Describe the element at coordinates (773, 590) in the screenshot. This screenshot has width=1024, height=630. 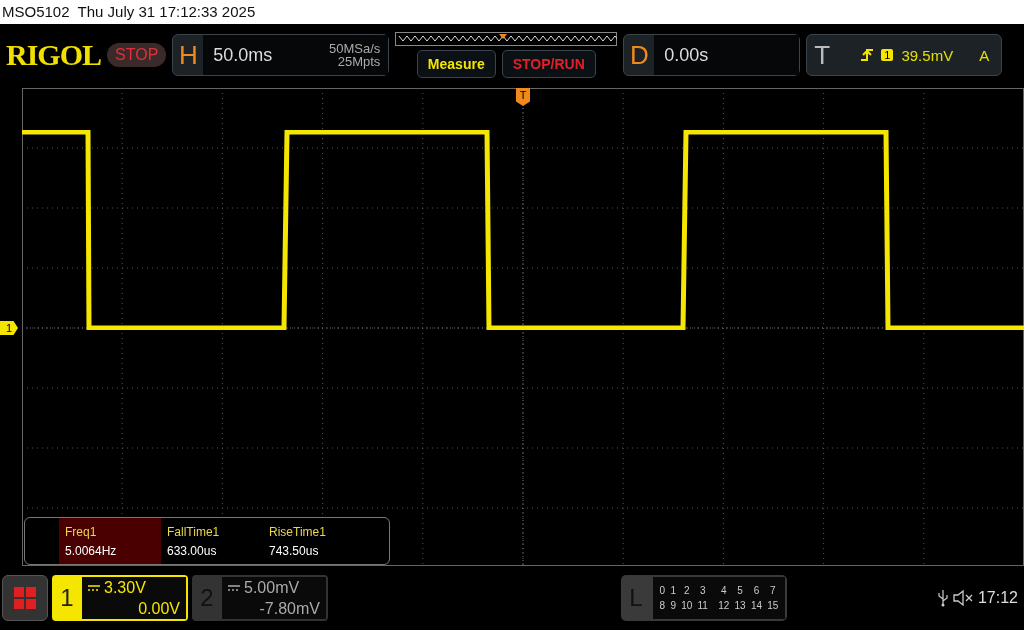
I see `logic-channel-number: 7` at that location.